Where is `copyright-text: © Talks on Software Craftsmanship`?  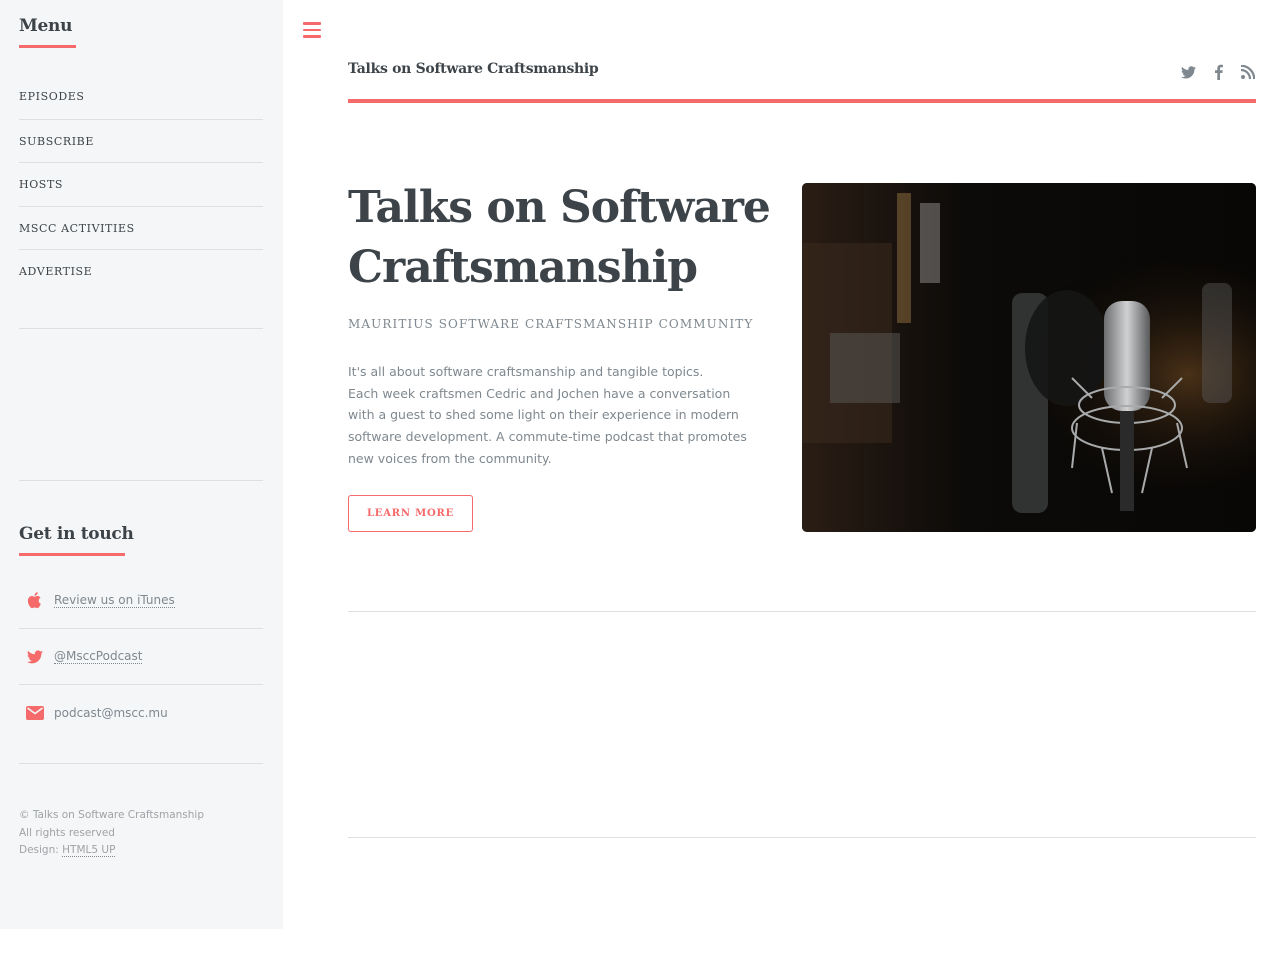 copyright-text: © Talks on Software Craftsmanship is located at coordinates (112, 815).